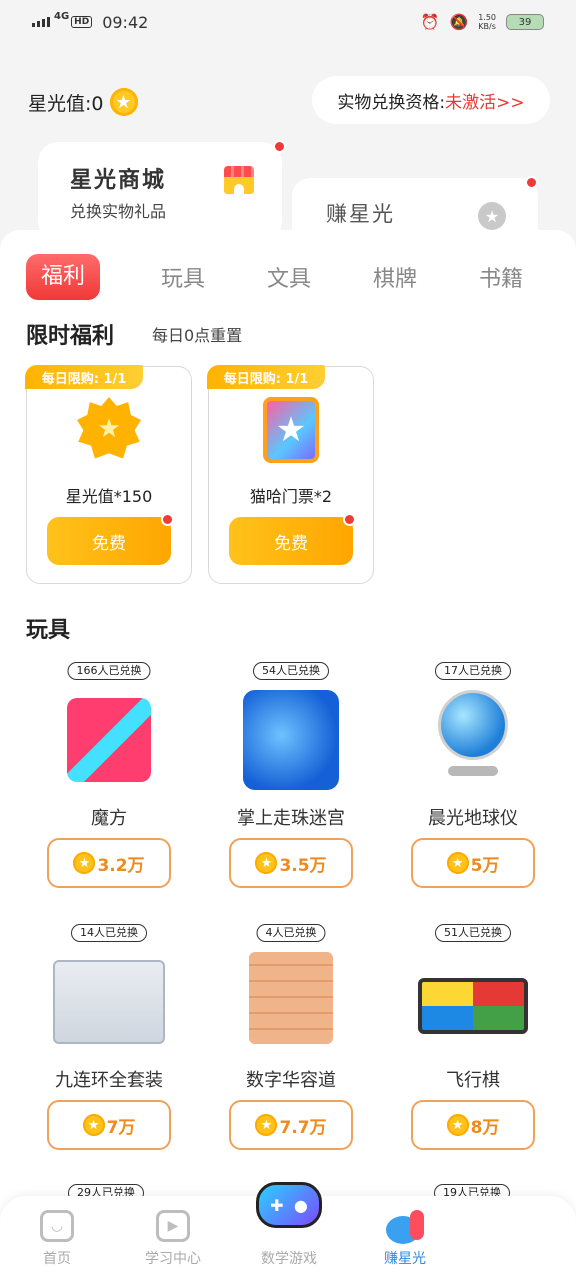 The image size is (576, 1280). What do you see at coordinates (239, 180) in the screenshot?
I see `shop-icon` at bounding box center [239, 180].